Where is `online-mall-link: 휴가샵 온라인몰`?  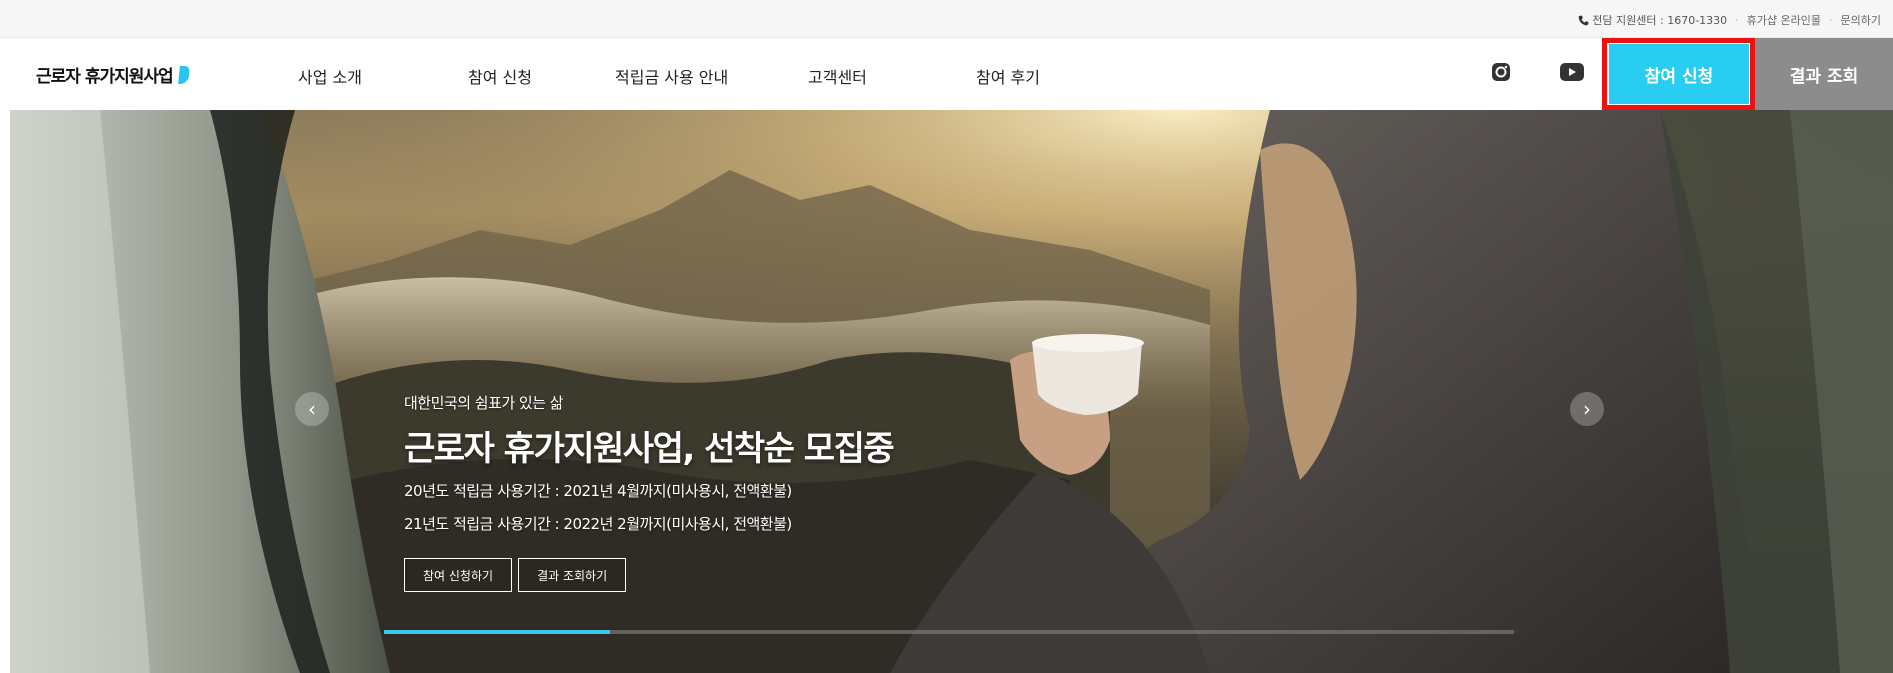 online-mall-link: 휴가샵 온라인몰 is located at coordinates (1784, 20).